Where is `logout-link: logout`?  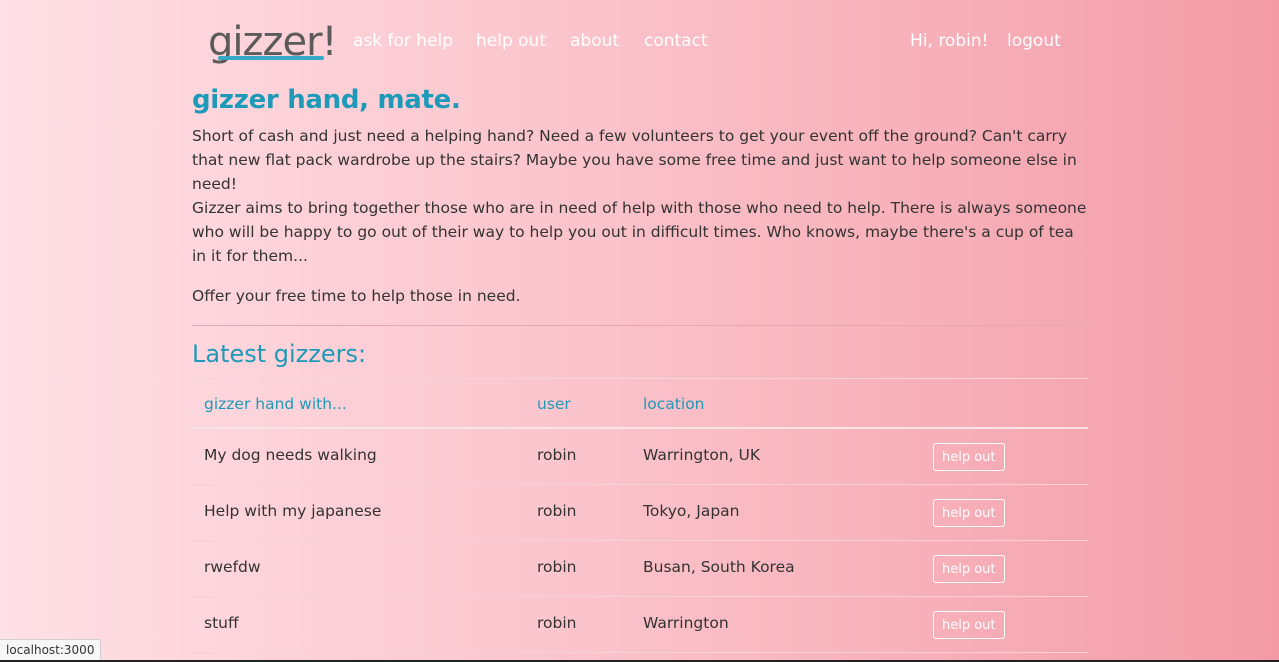 logout-link: logout is located at coordinates (1034, 41).